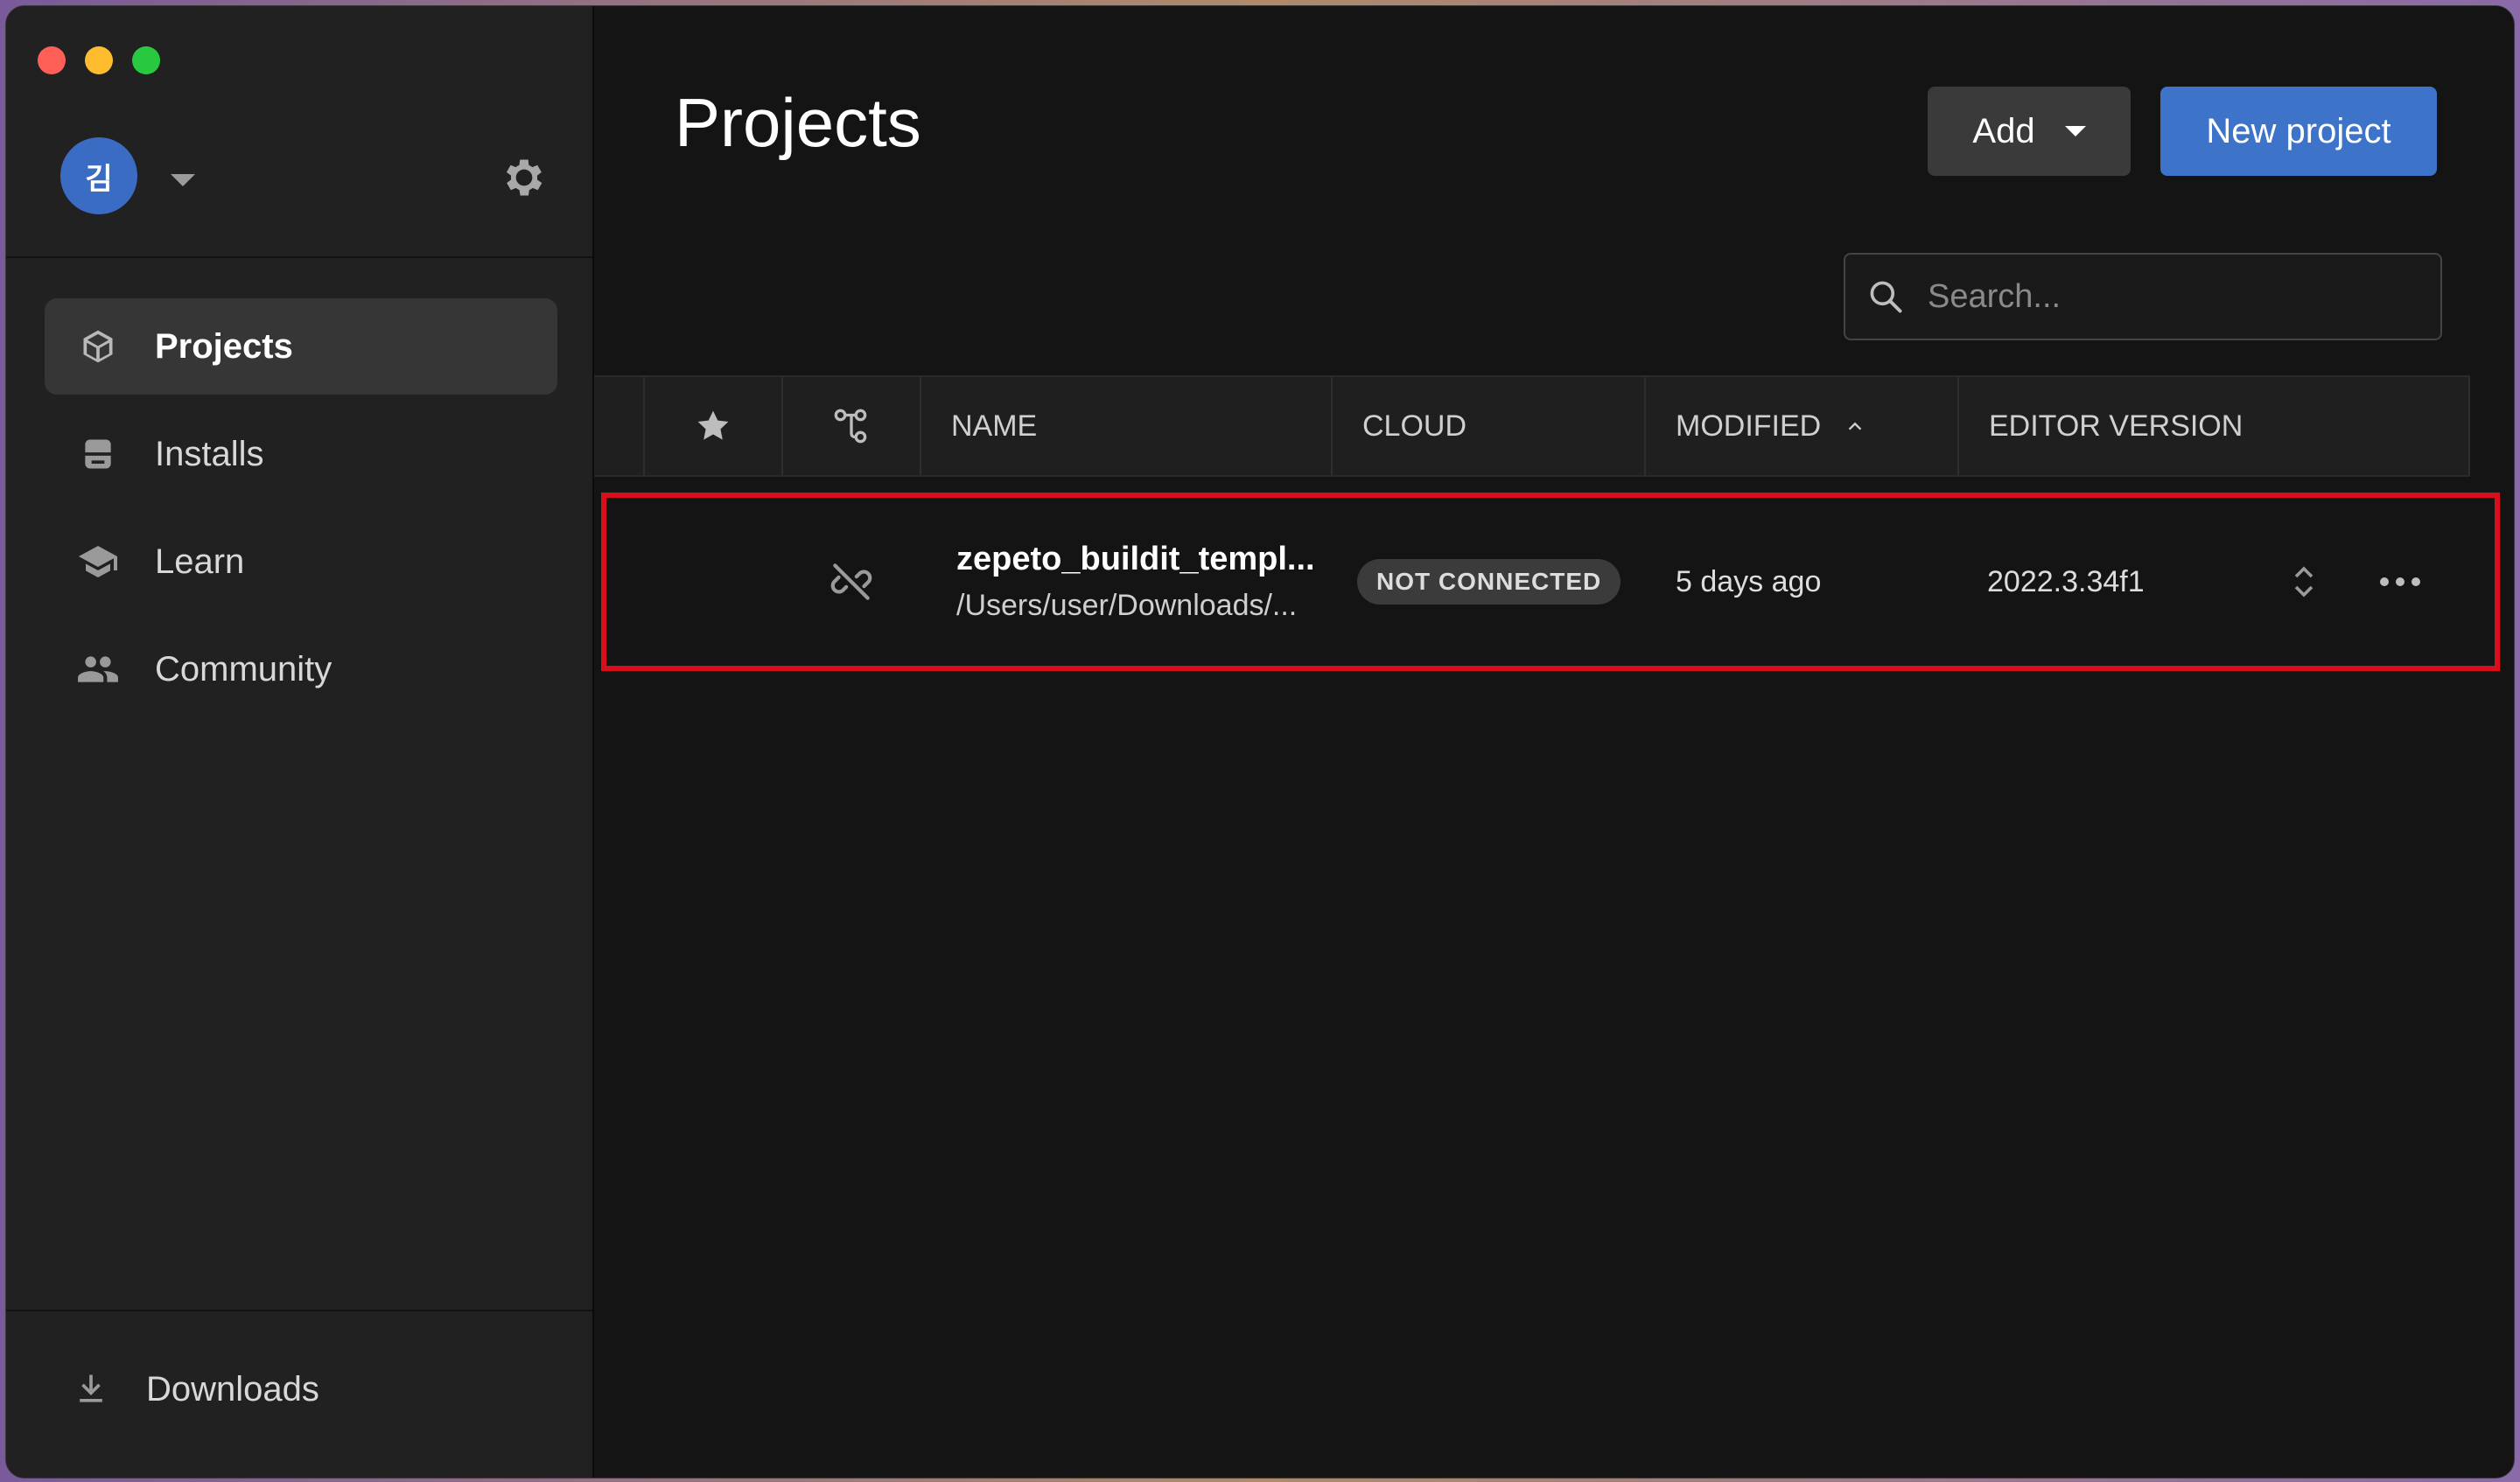  I want to click on new-project-label: New project, so click(2298, 130).